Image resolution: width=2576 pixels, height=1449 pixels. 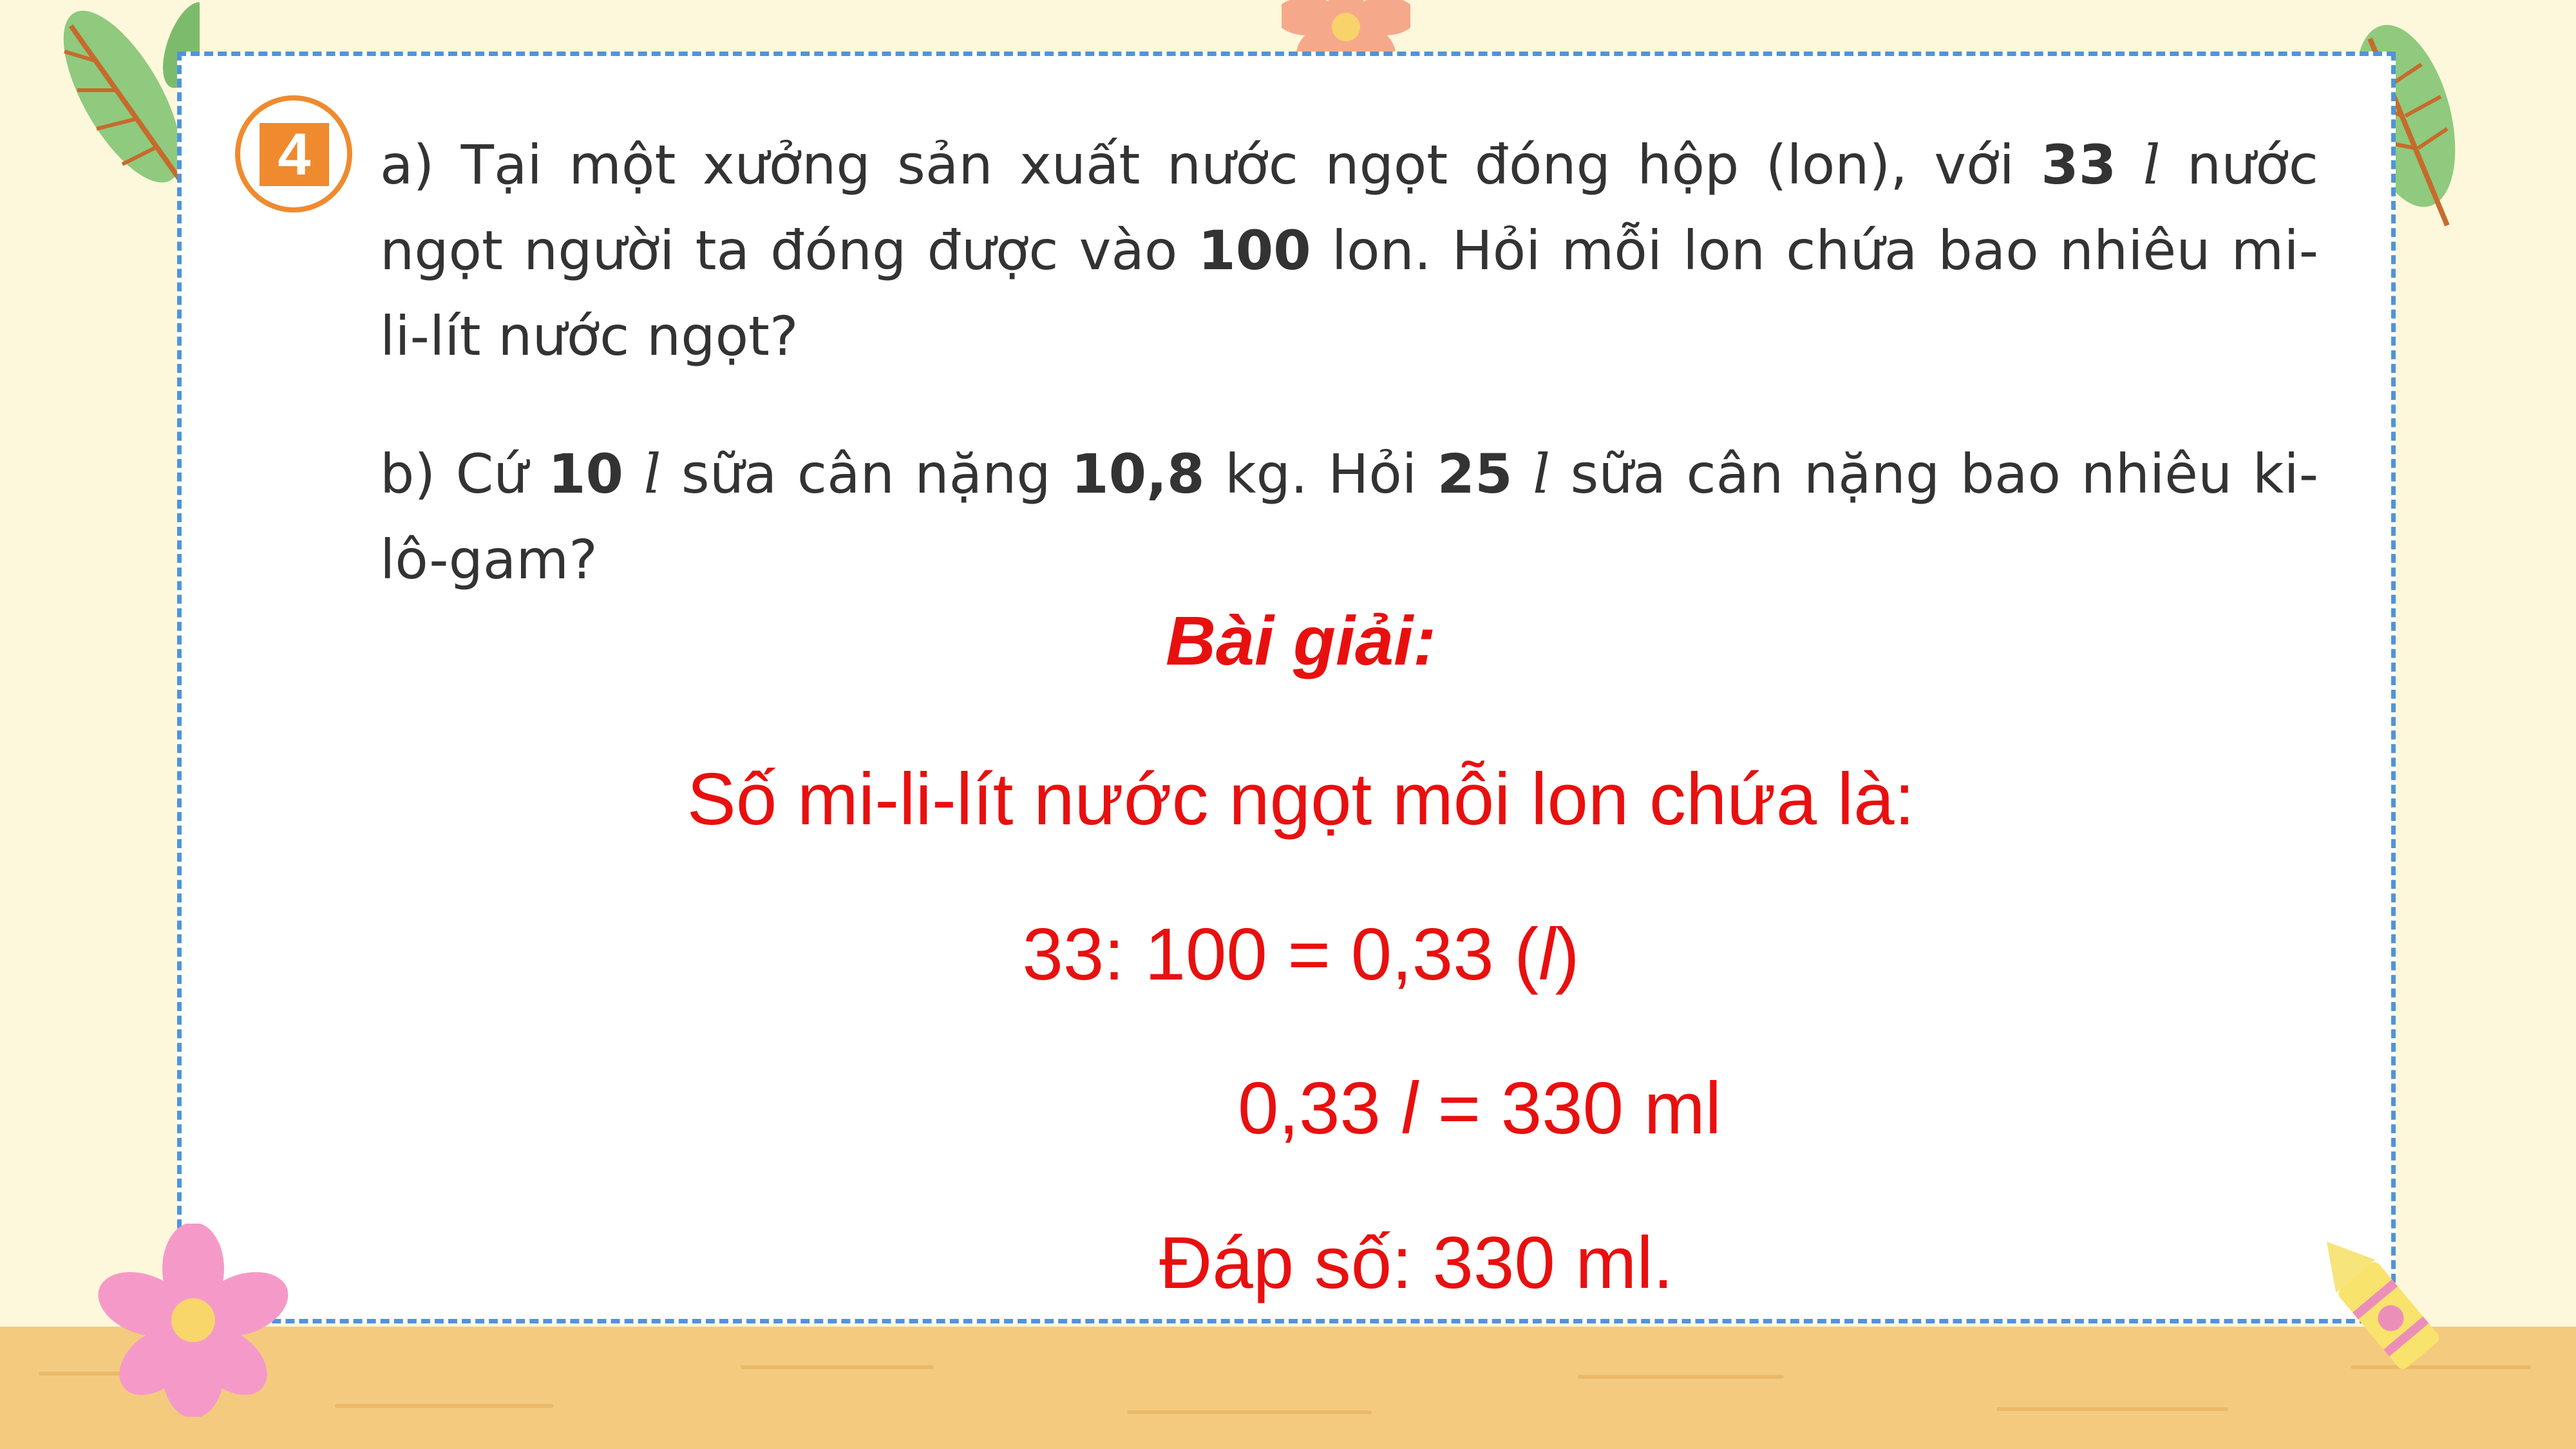 I want to click on problem-a-unit-1: l, so click(x=2152, y=164).